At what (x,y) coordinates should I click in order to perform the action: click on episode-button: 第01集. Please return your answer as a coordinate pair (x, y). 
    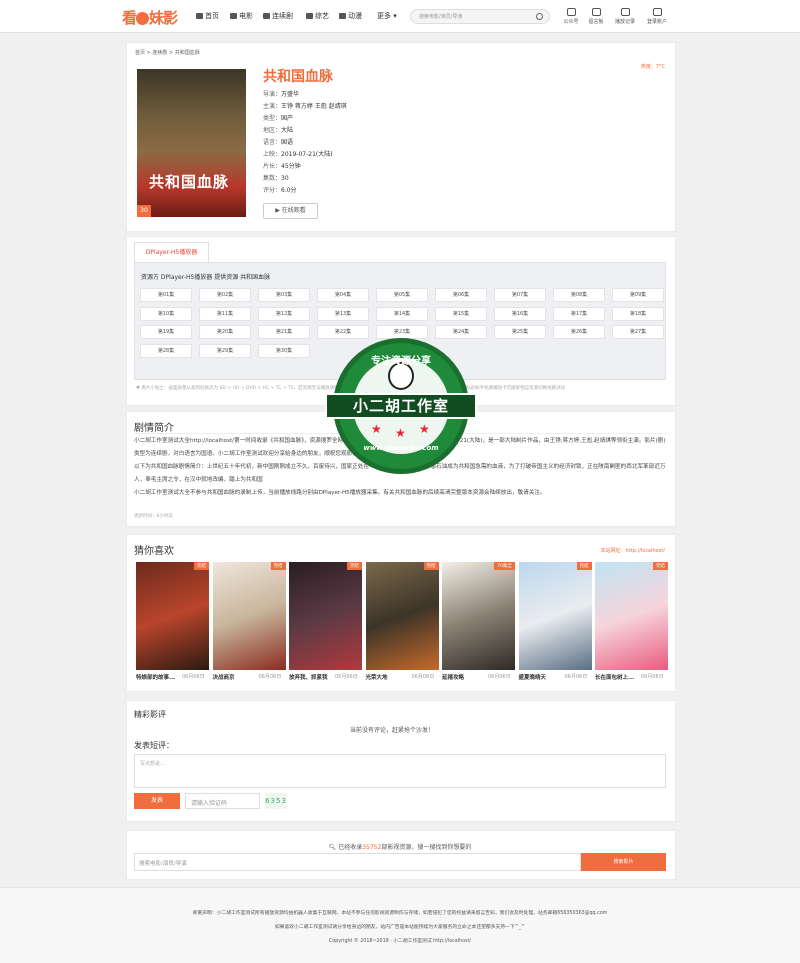
    Looking at the image, I should click on (166, 295).